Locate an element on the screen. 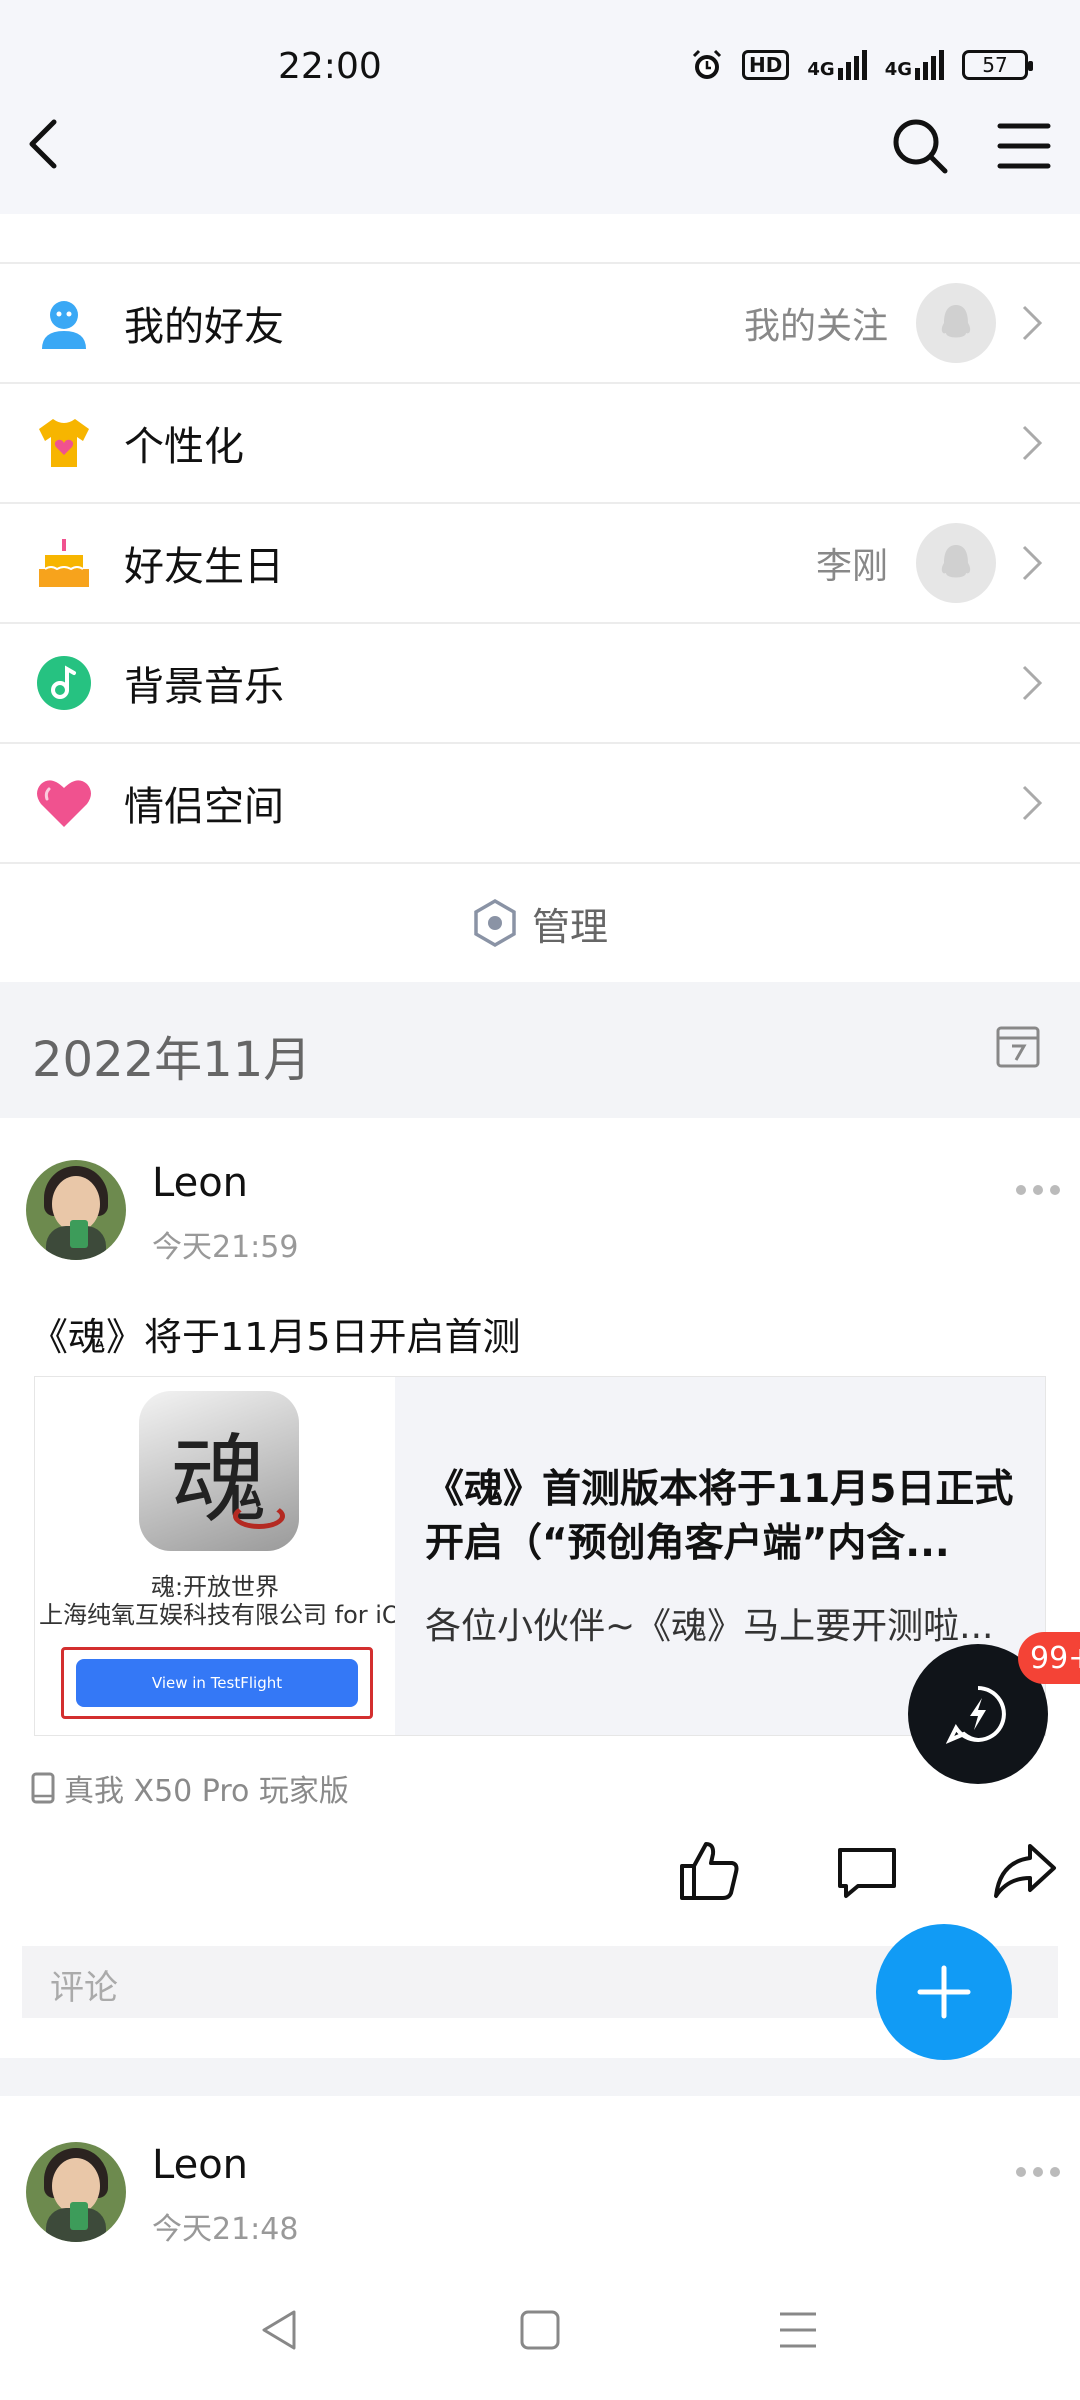 This screenshot has height=2400, width=1080. lightning-chat-icon is located at coordinates (976, 1715).